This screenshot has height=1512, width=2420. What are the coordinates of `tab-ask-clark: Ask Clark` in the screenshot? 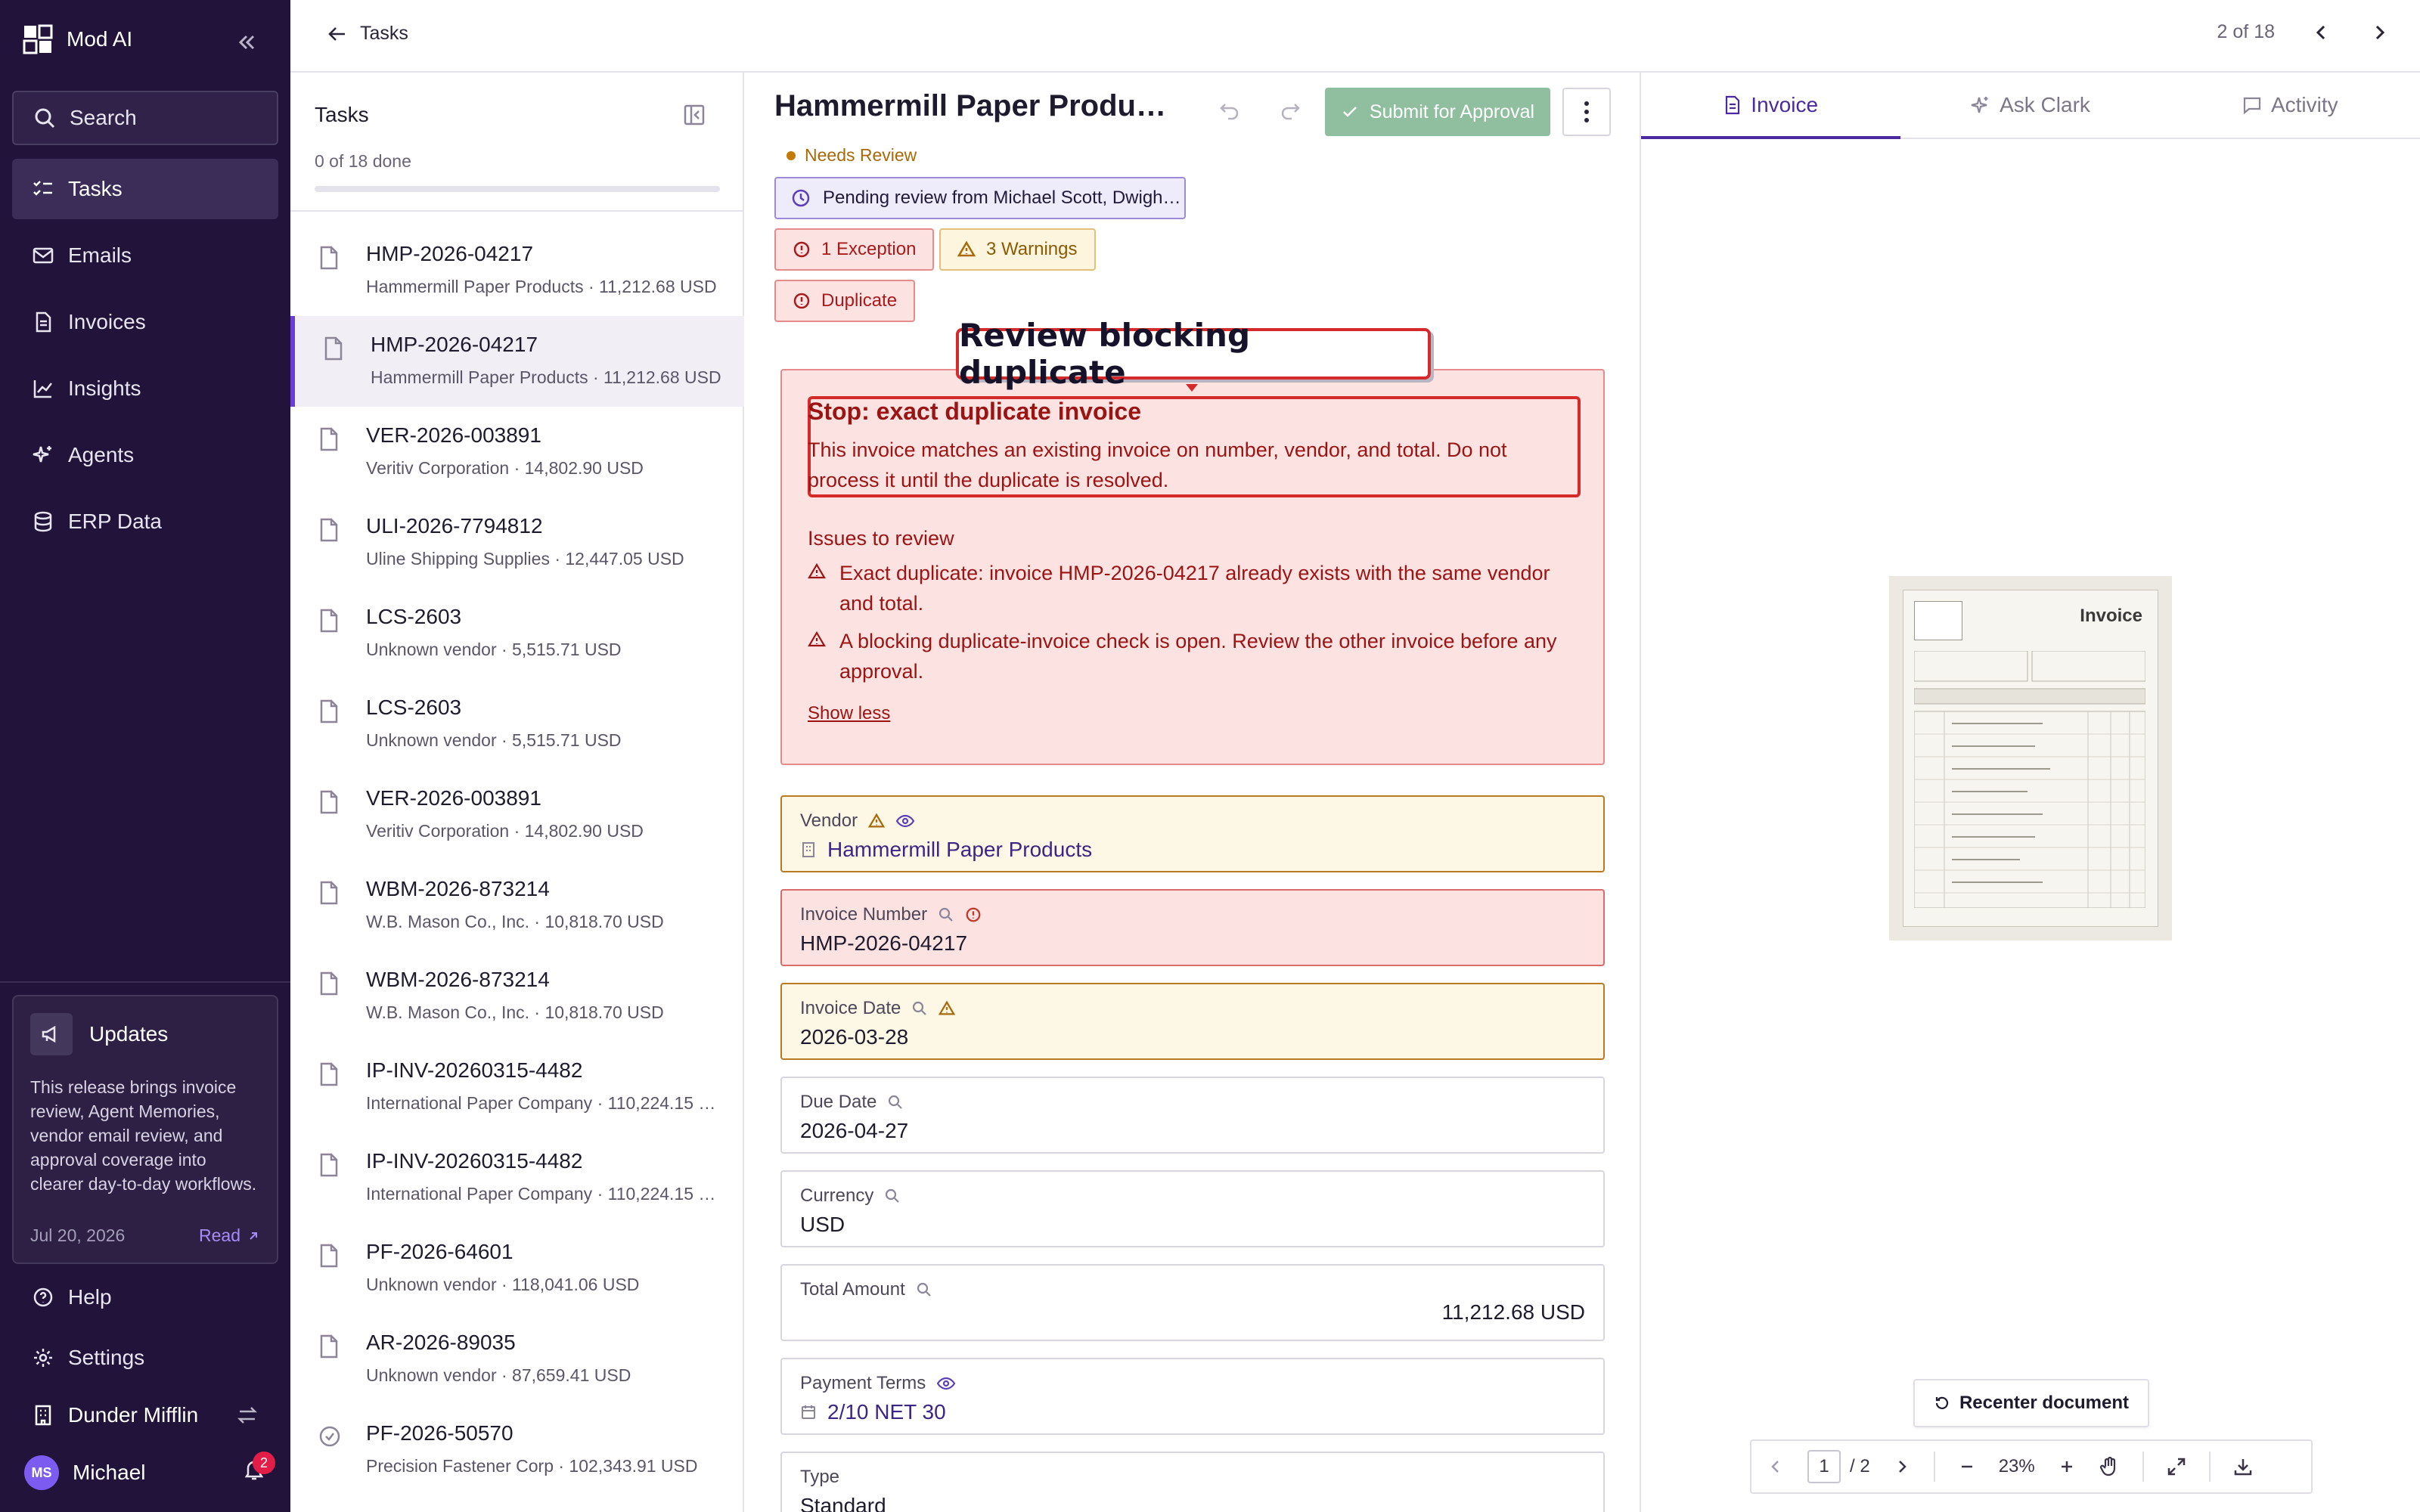 It's located at (2030, 105).